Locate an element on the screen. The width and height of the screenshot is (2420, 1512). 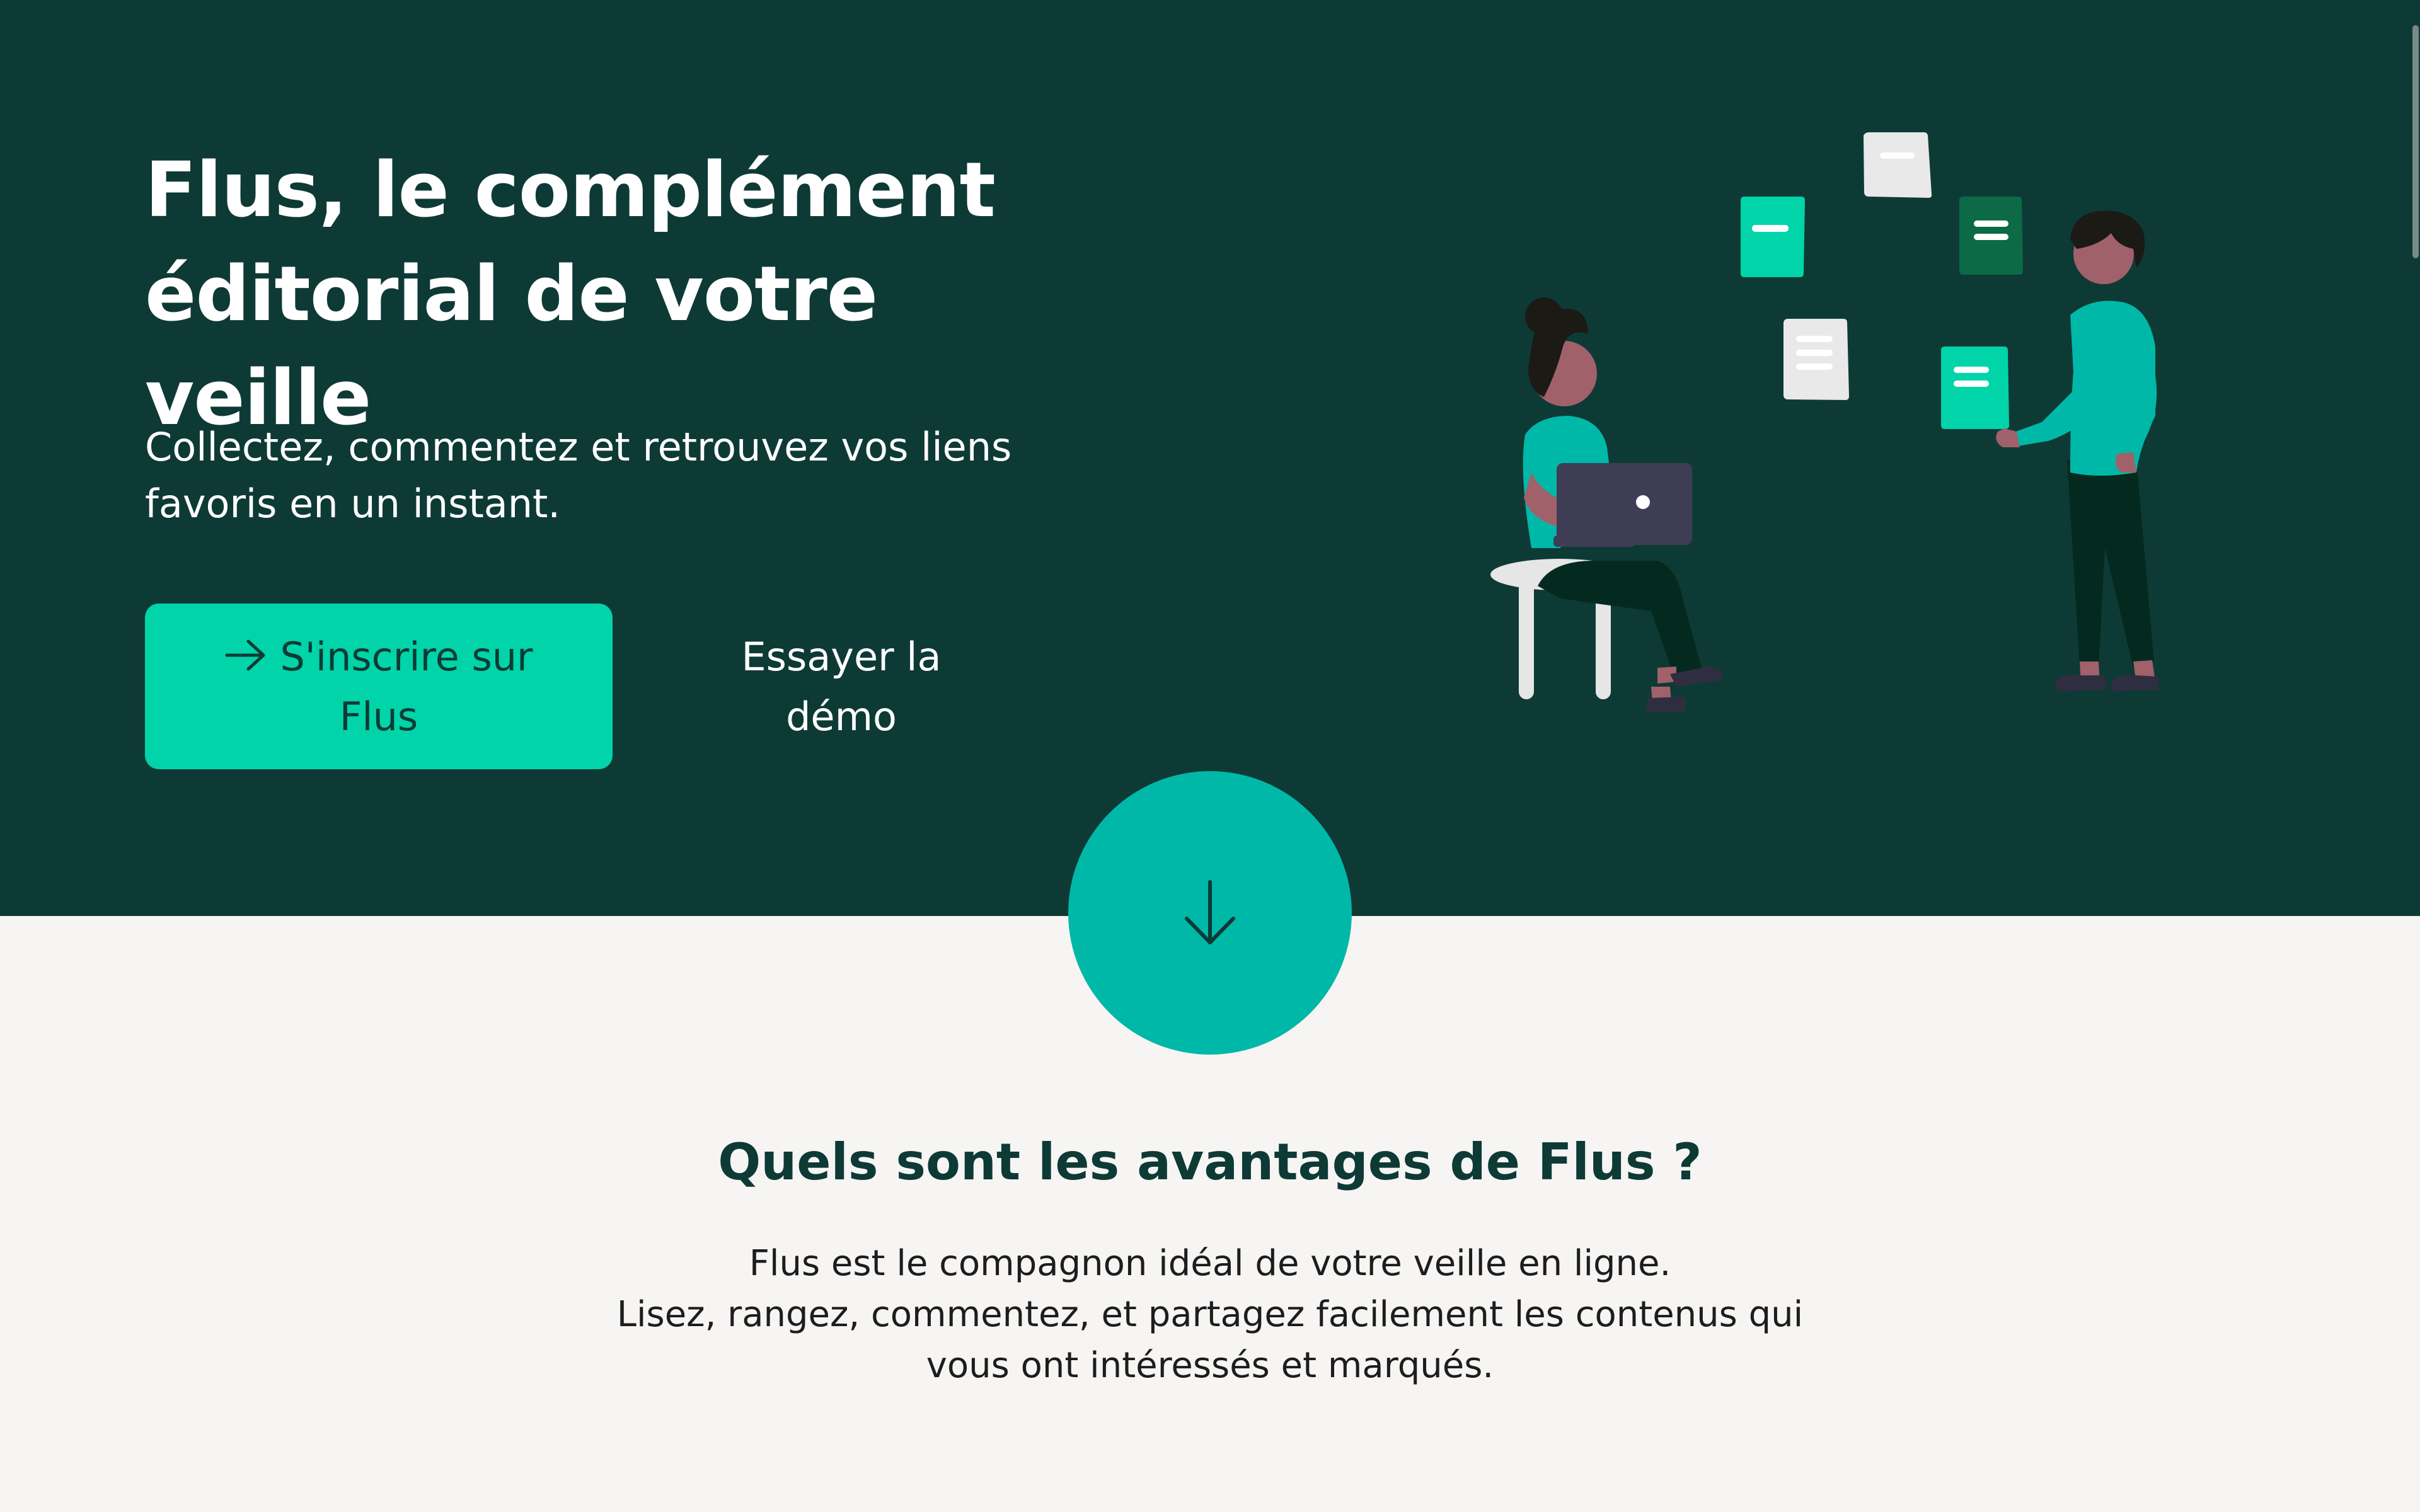
hero-illustration is located at coordinates (1824, 422).